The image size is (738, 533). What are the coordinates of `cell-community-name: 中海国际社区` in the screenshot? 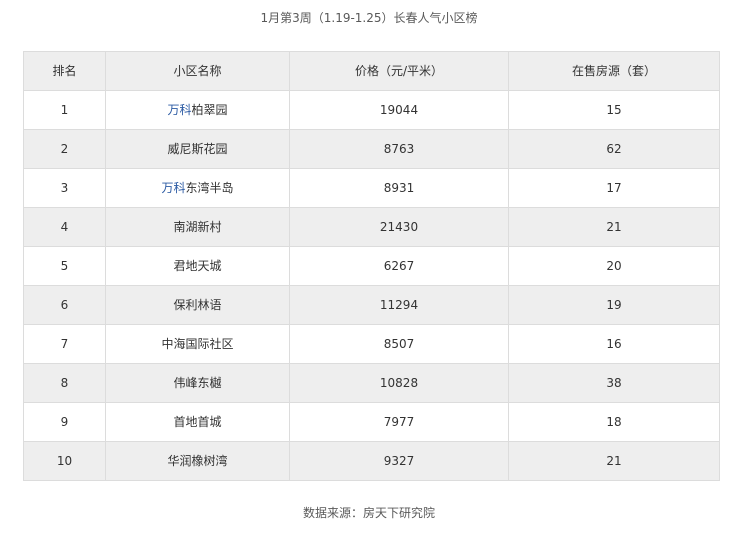 It's located at (197, 344).